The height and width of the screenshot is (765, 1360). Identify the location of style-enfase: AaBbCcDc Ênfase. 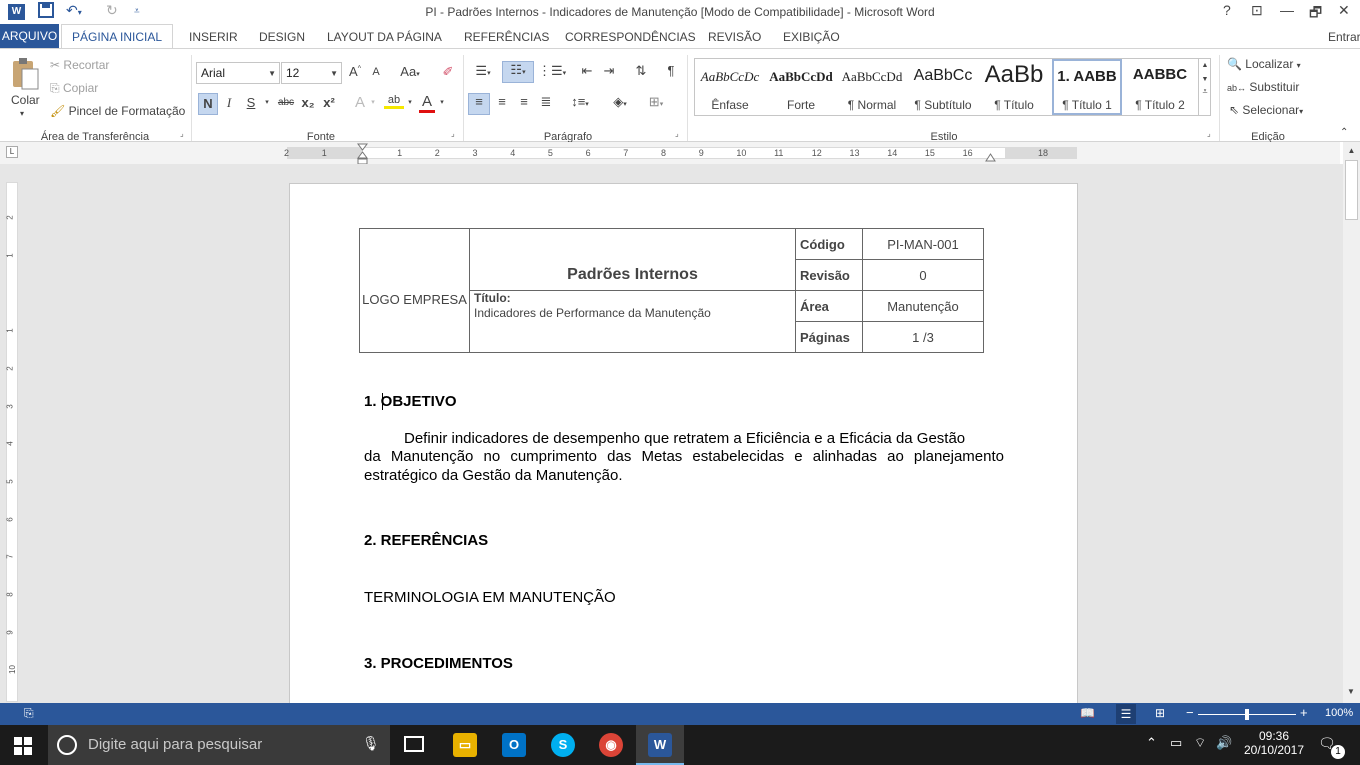
(730, 87).